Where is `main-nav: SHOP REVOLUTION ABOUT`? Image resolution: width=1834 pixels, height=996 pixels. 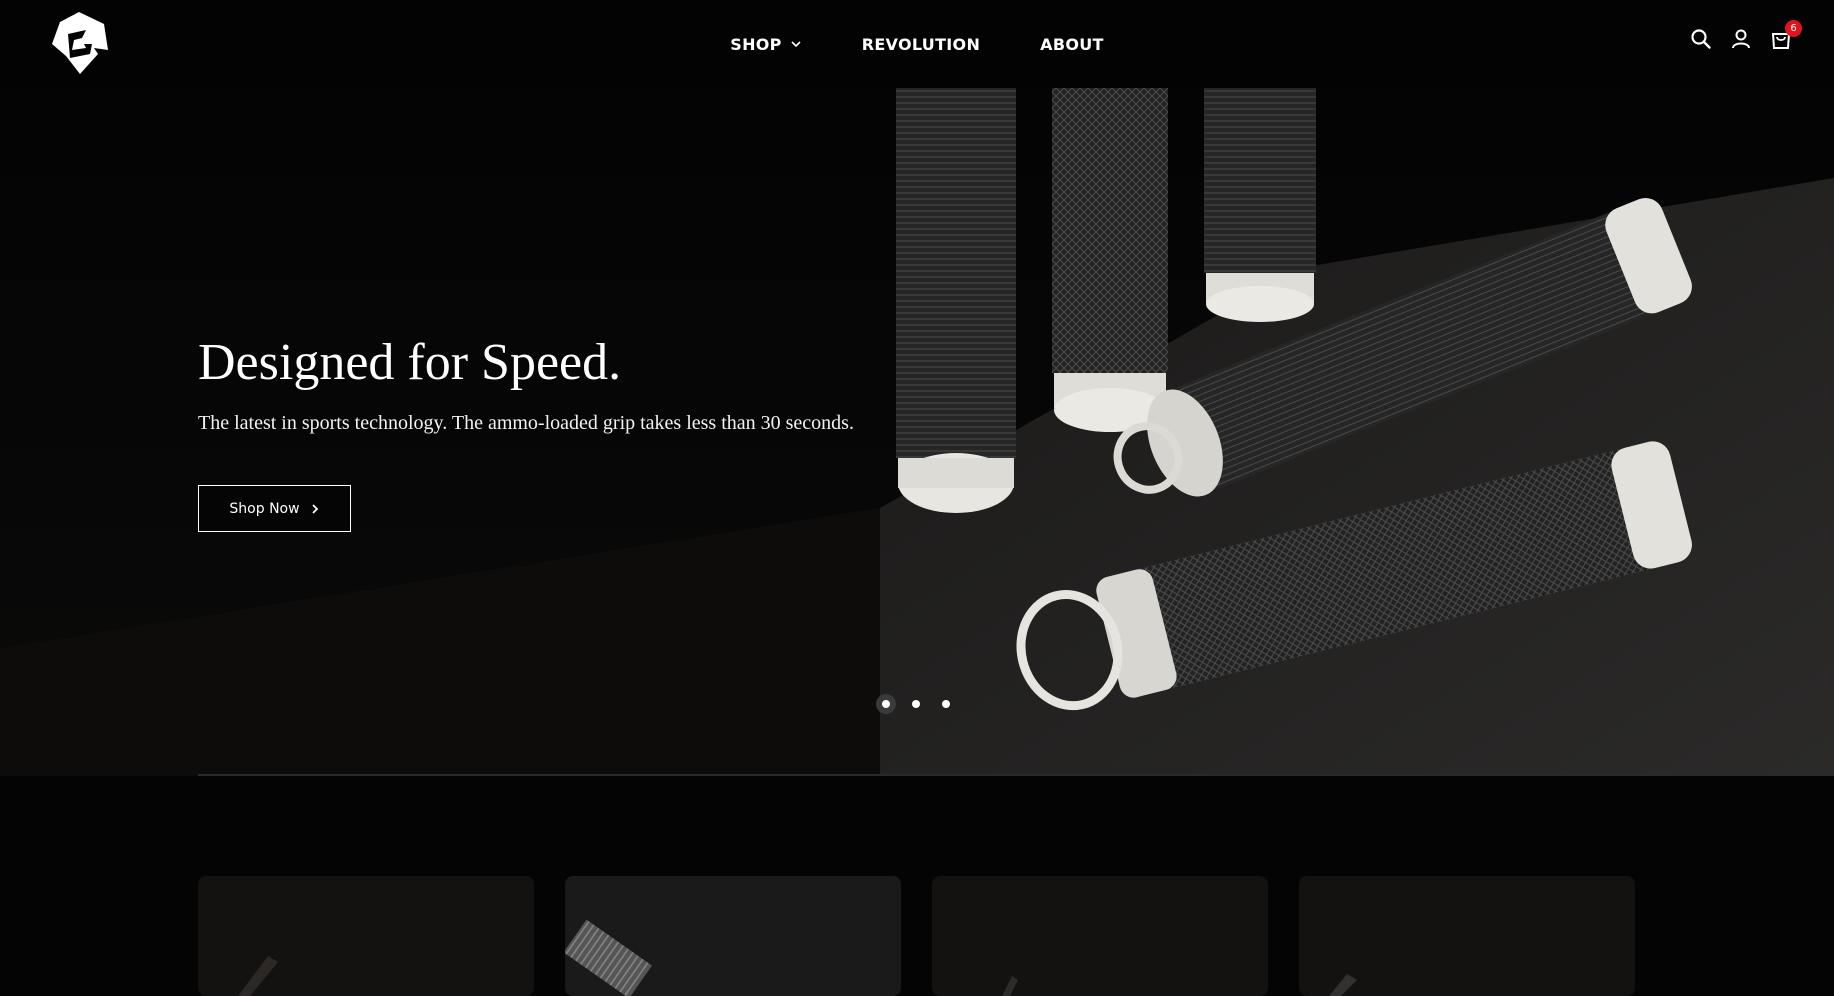 main-nav: SHOP REVOLUTION ABOUT is located at coordinates (917, 44).